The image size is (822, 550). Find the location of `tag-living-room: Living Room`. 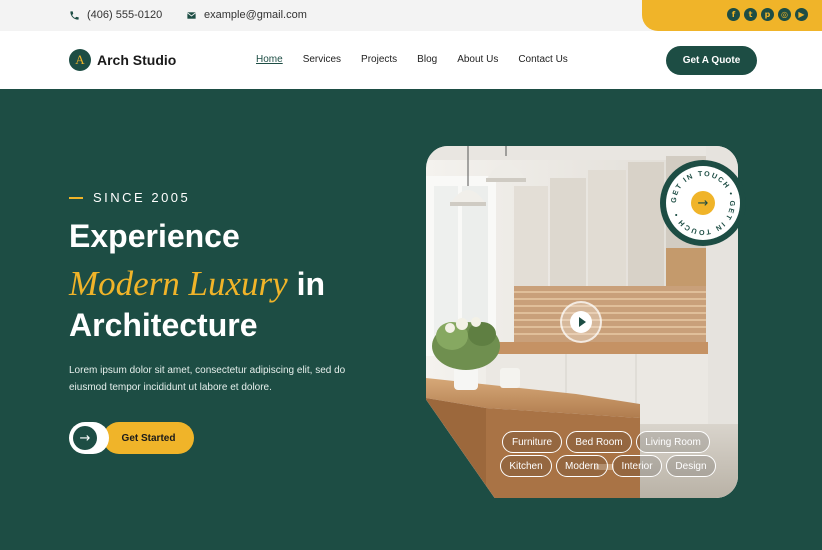

tag-living-room: Living Room is located at coordinates (673, 442).